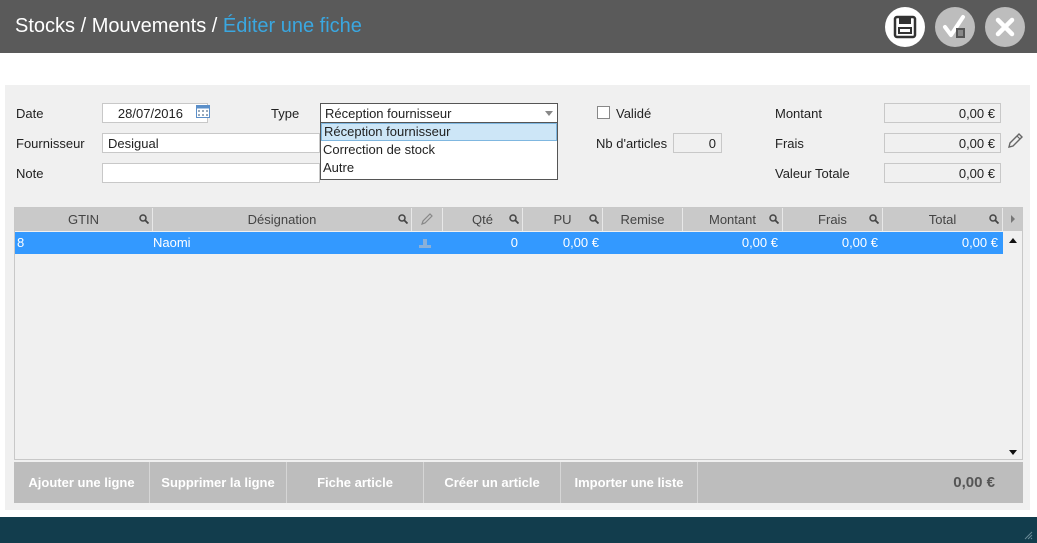 The height and width of the screenshot is (543, 1037). I want to click on column-header-total: Total, so click(943, 219).